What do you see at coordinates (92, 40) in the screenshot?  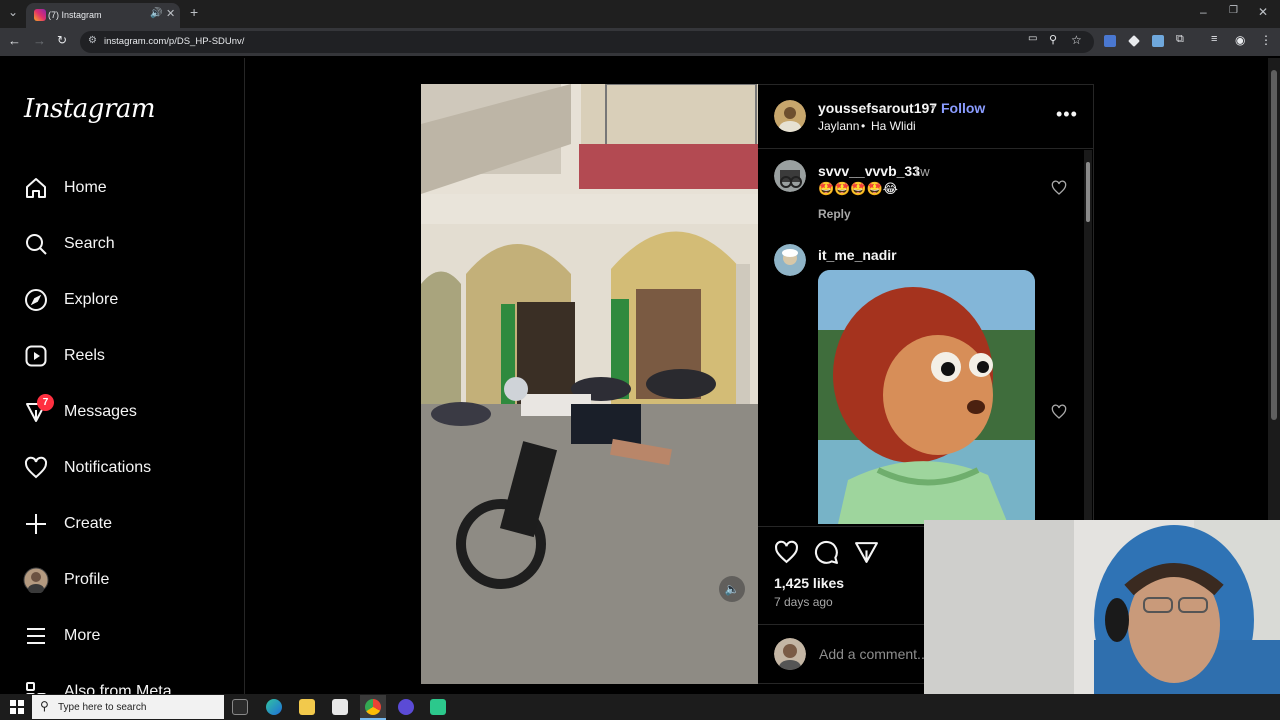 I see `site-info-icon: ⚙` at bounding box center [92, 40].